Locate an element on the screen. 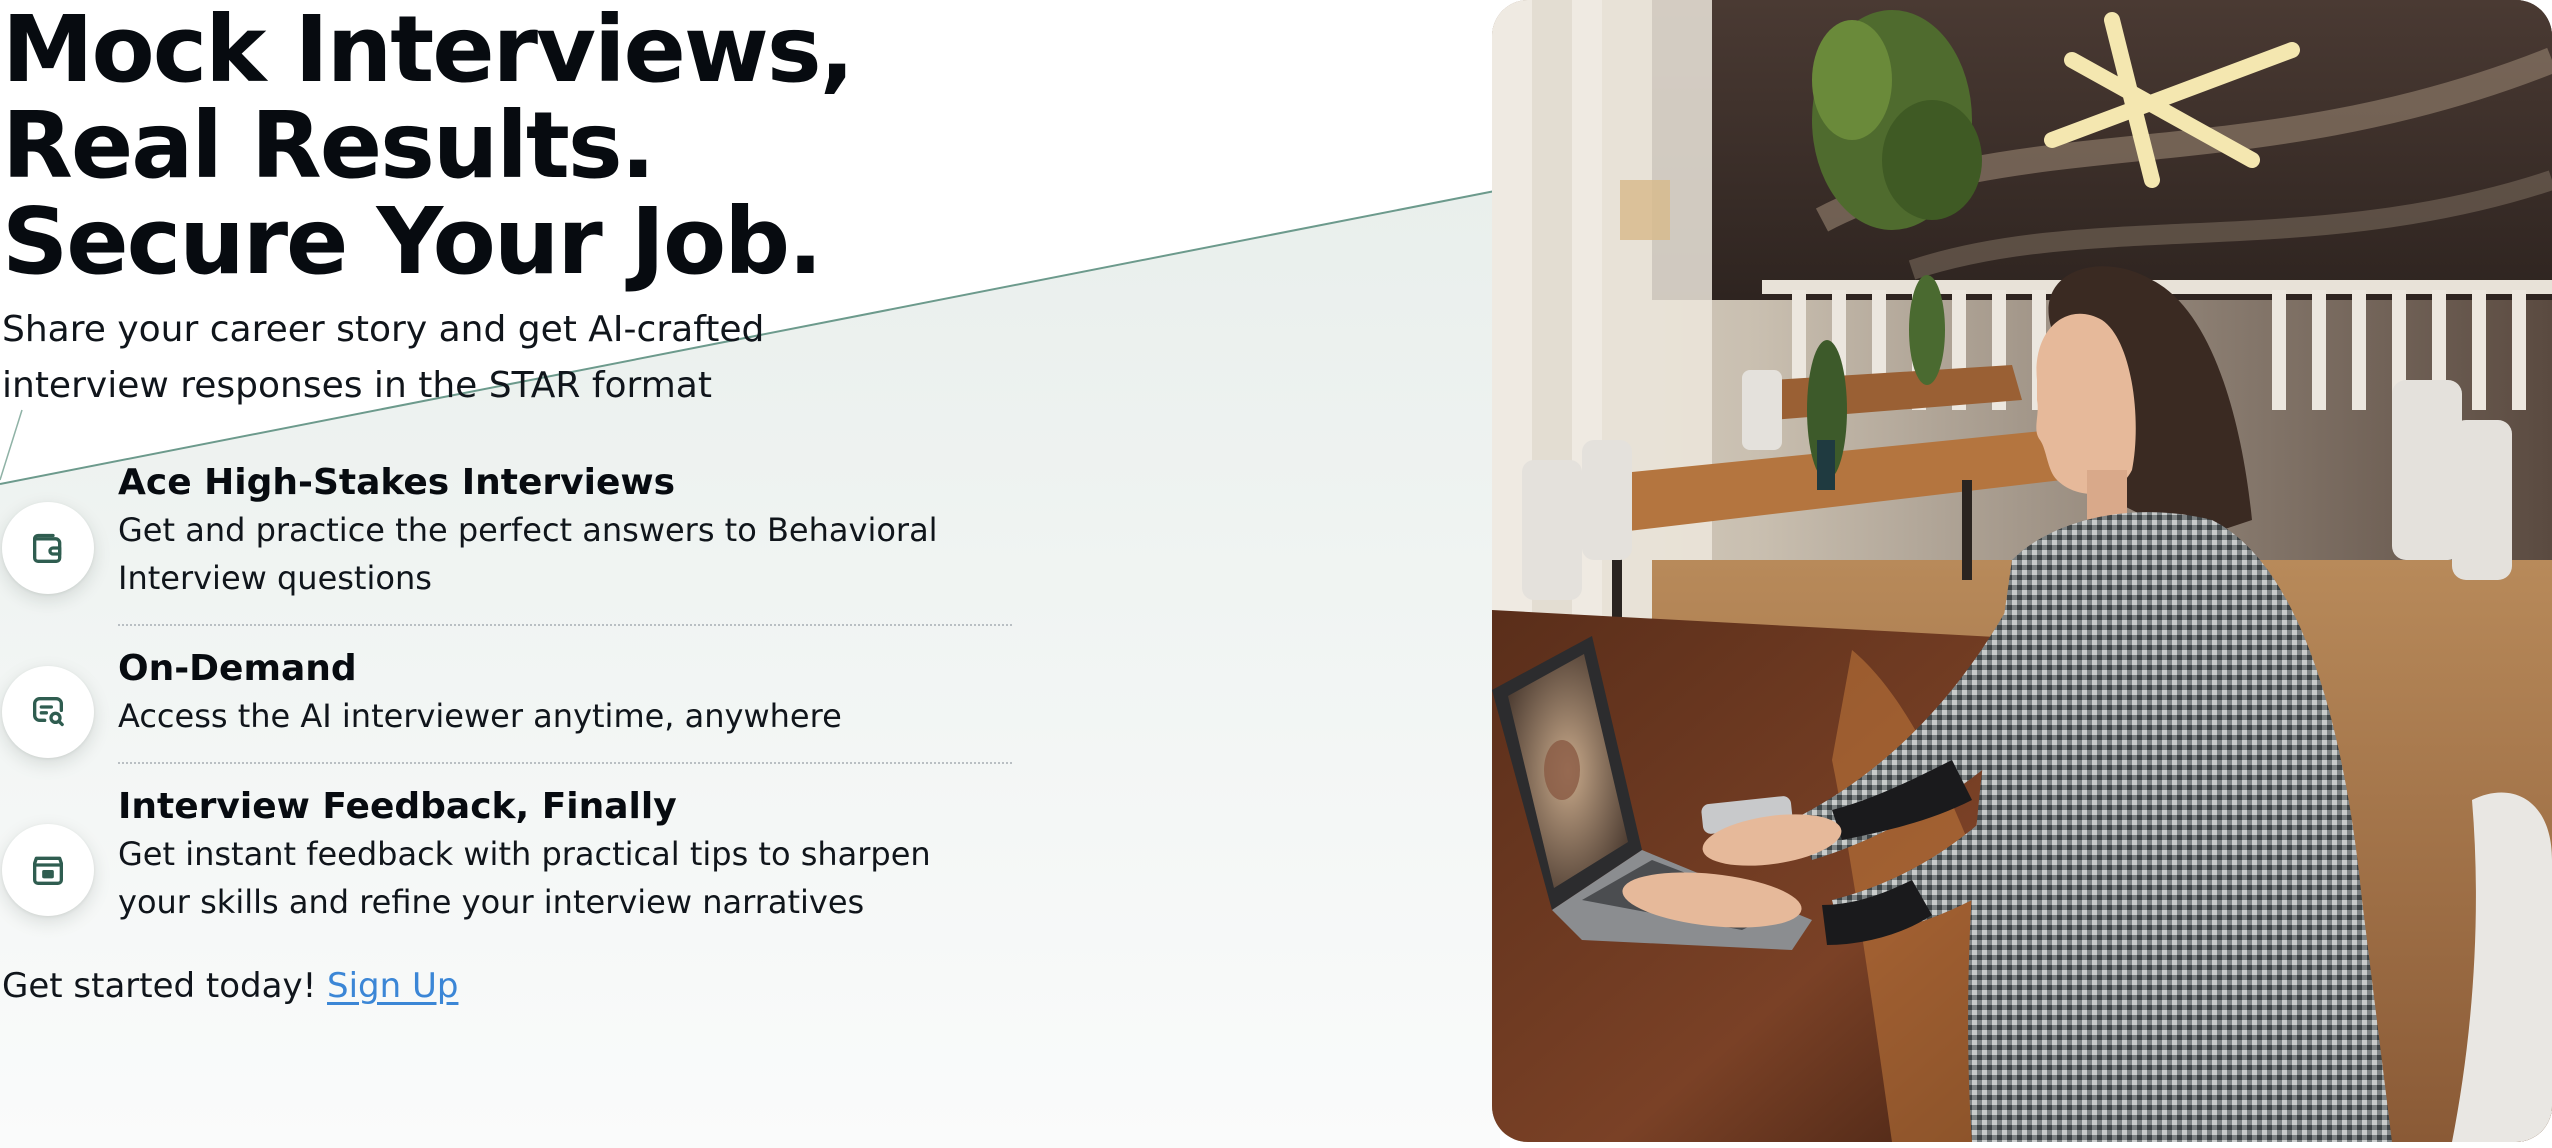  cta-line: Get started today! Sign Up is located at coordinates (230, 986).